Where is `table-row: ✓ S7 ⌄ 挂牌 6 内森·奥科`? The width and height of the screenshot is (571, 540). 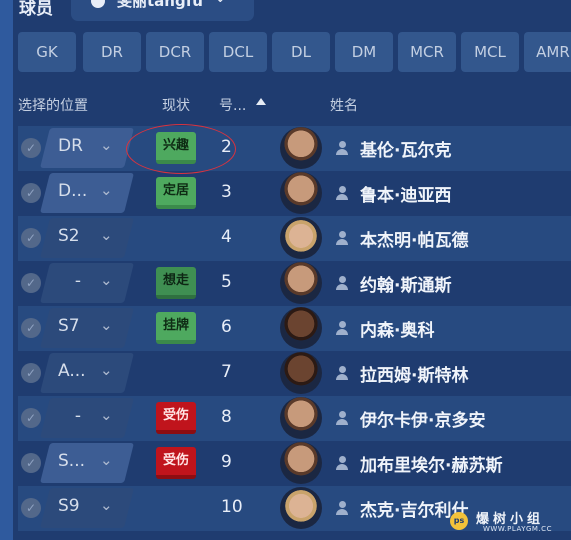
table-row: ✓ S7 ⌄ 挂牌 6 内森·奥科 is located at coordinates (294, 328).